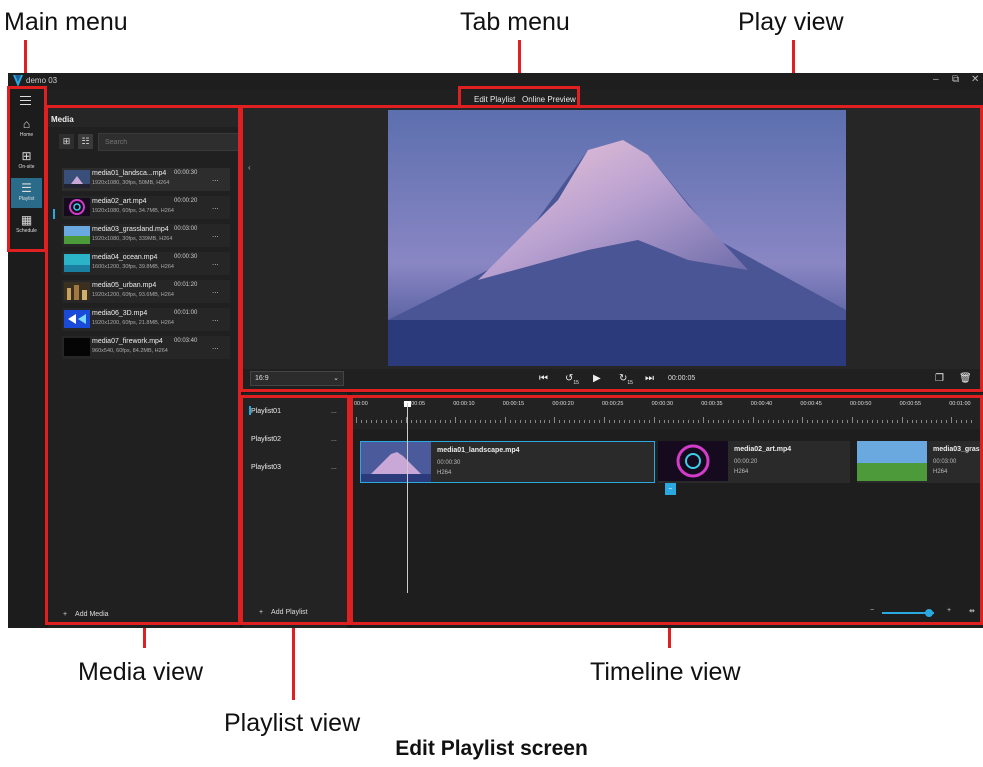 This screenshot has width=983, height=767. Describe the element at coordinates (336, 378) in the screenshot. I see `chevron-down-icon: ⌄` at that location.